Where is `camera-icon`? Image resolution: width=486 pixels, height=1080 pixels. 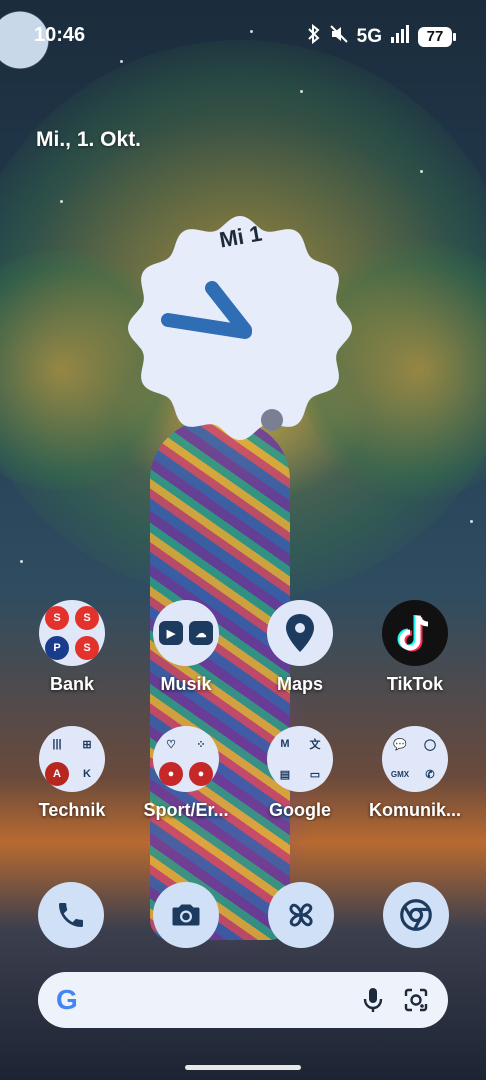 camera-icon is located at coordinates (186, 915).